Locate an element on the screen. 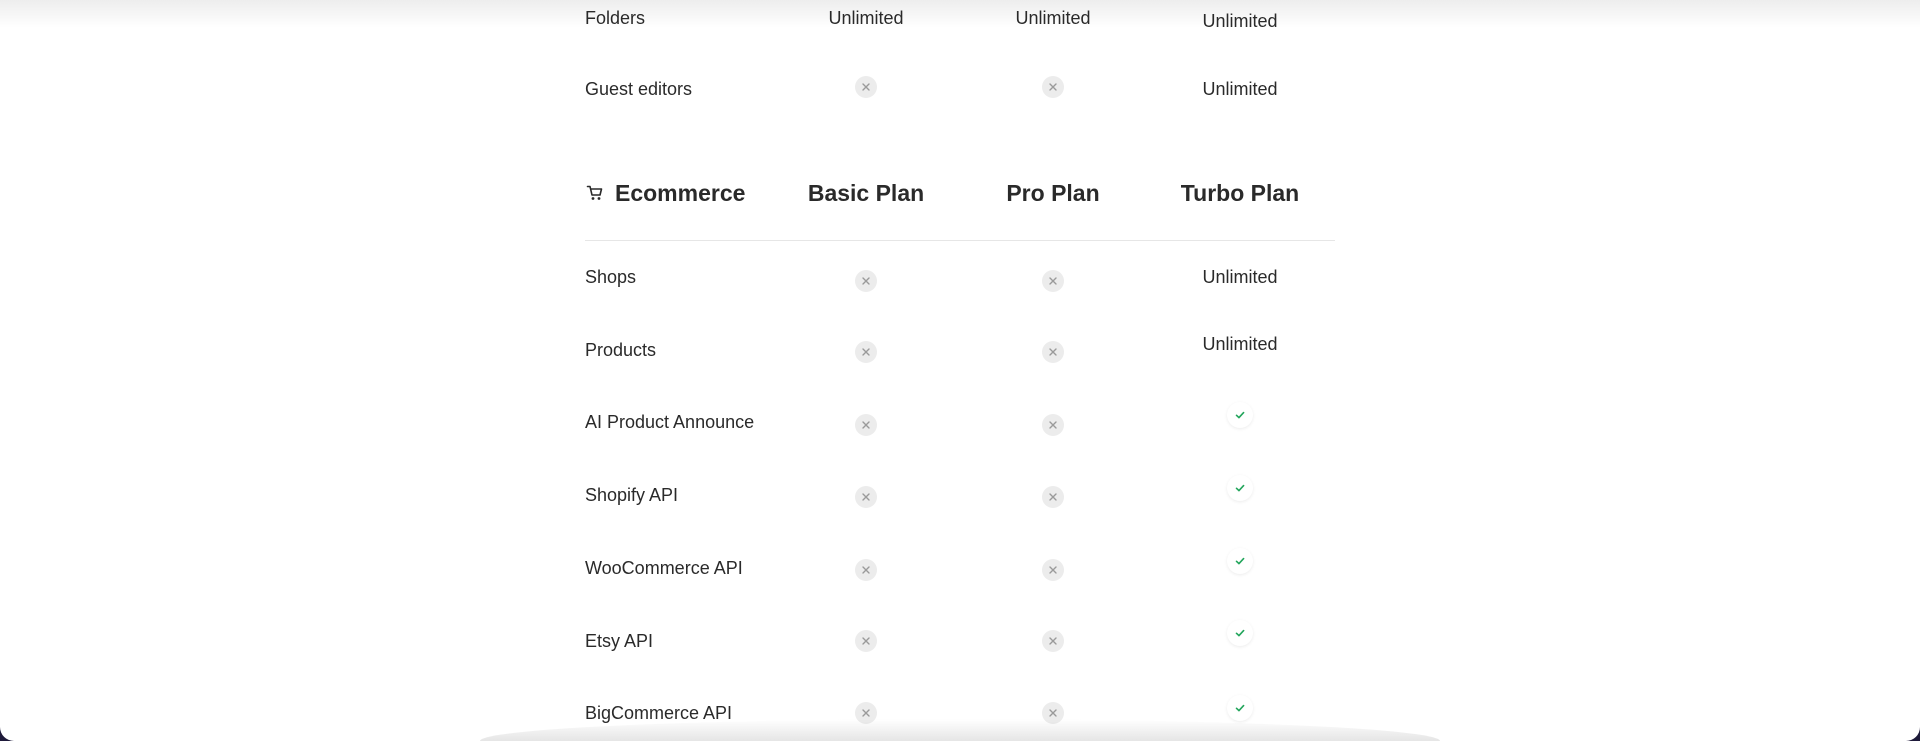  table-row-guest-editors: Guest editors Unlimited is located at coordinates (960, 89).